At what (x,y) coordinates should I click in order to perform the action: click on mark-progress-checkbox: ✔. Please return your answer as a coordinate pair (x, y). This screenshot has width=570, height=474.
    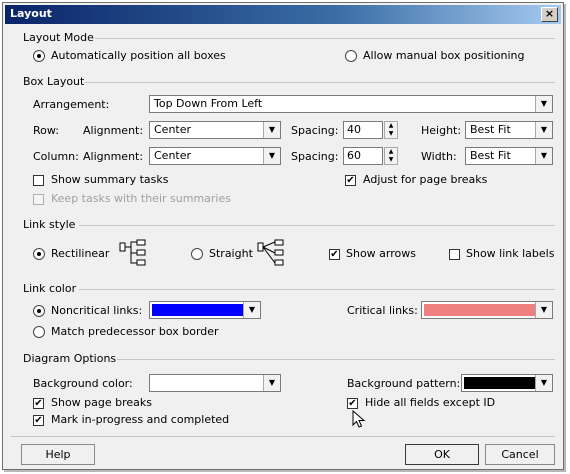
    Looking at the image, I should click on (38, 420).